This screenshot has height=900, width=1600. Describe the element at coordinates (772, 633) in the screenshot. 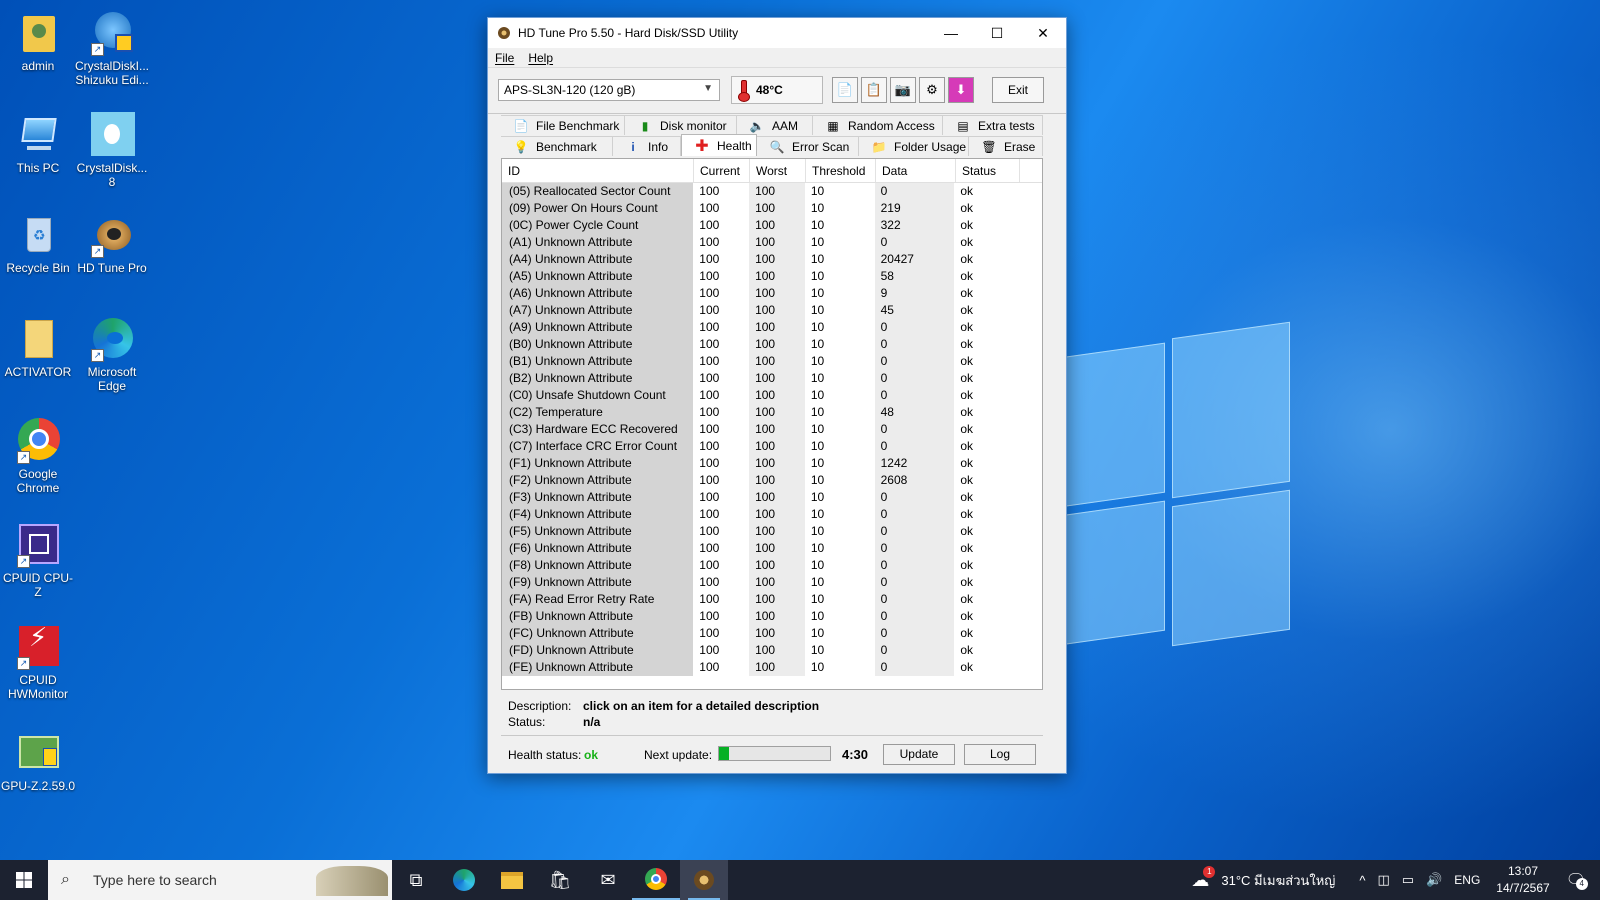

I see `table-row: (FC) Unknown Attribute 100 100 10 0 ok` at that location.